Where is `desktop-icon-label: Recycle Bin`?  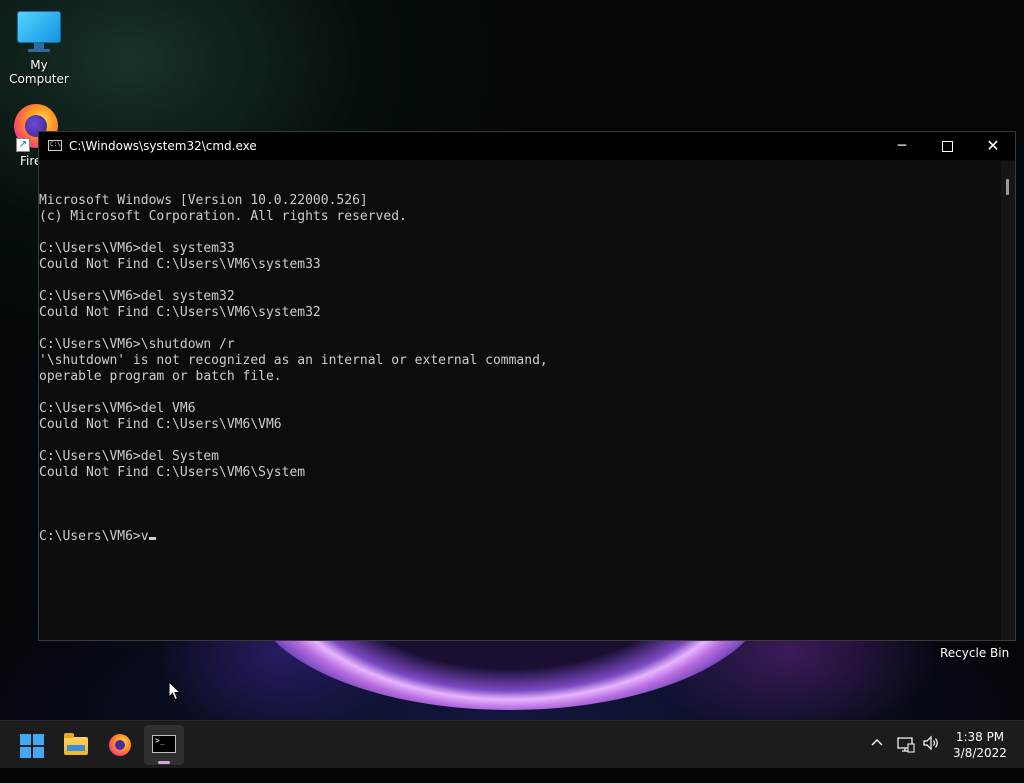
desktop-icon-label: Recycle Bin is located at coordinates (975, 653).